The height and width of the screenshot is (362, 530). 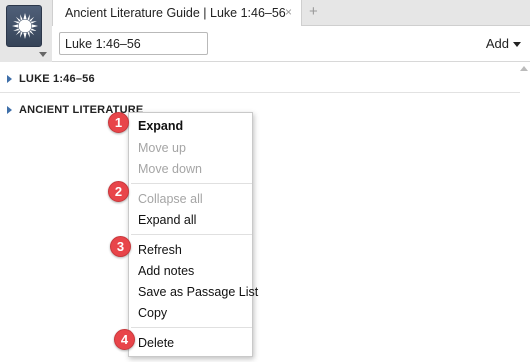 I want to click on add-label: Add, so click(x=497, y=43).